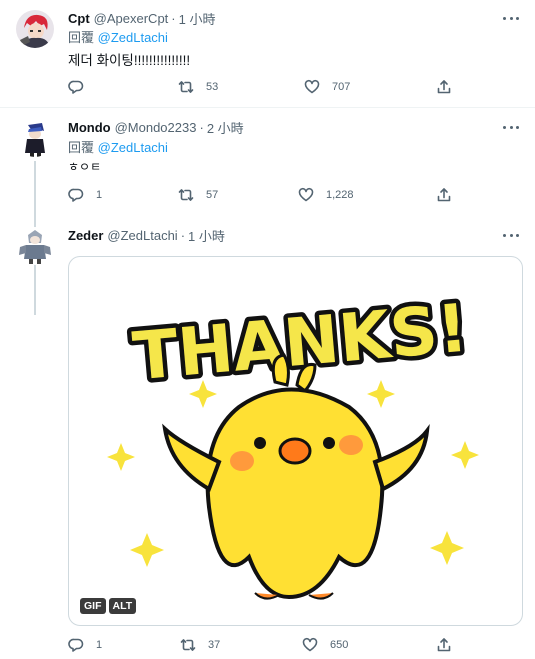  What do you see at coordinates (212, 87) in the screenshot?
I see `retweet-count: 53` at bounding box center [212, 87].